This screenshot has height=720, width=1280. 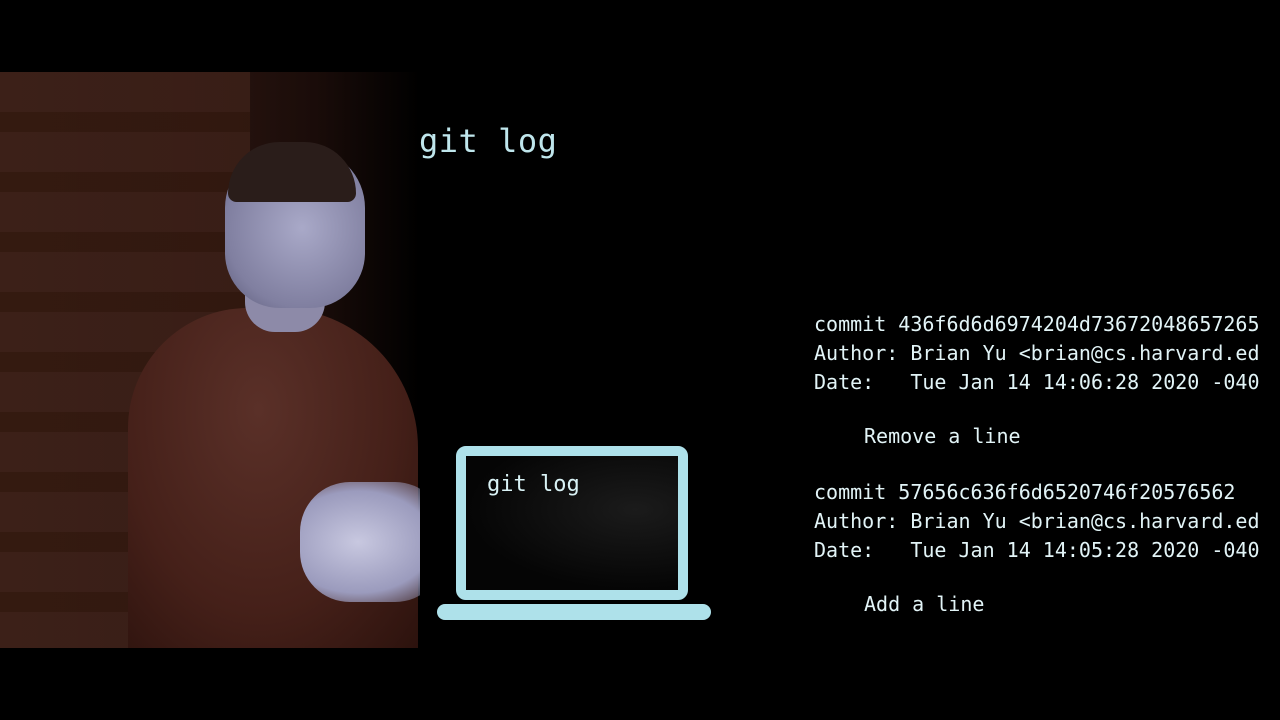 What do you see at coordinates (533, 484) in the screenshot?
I see `laptop-command: git log` at bounding box center [533, 484].